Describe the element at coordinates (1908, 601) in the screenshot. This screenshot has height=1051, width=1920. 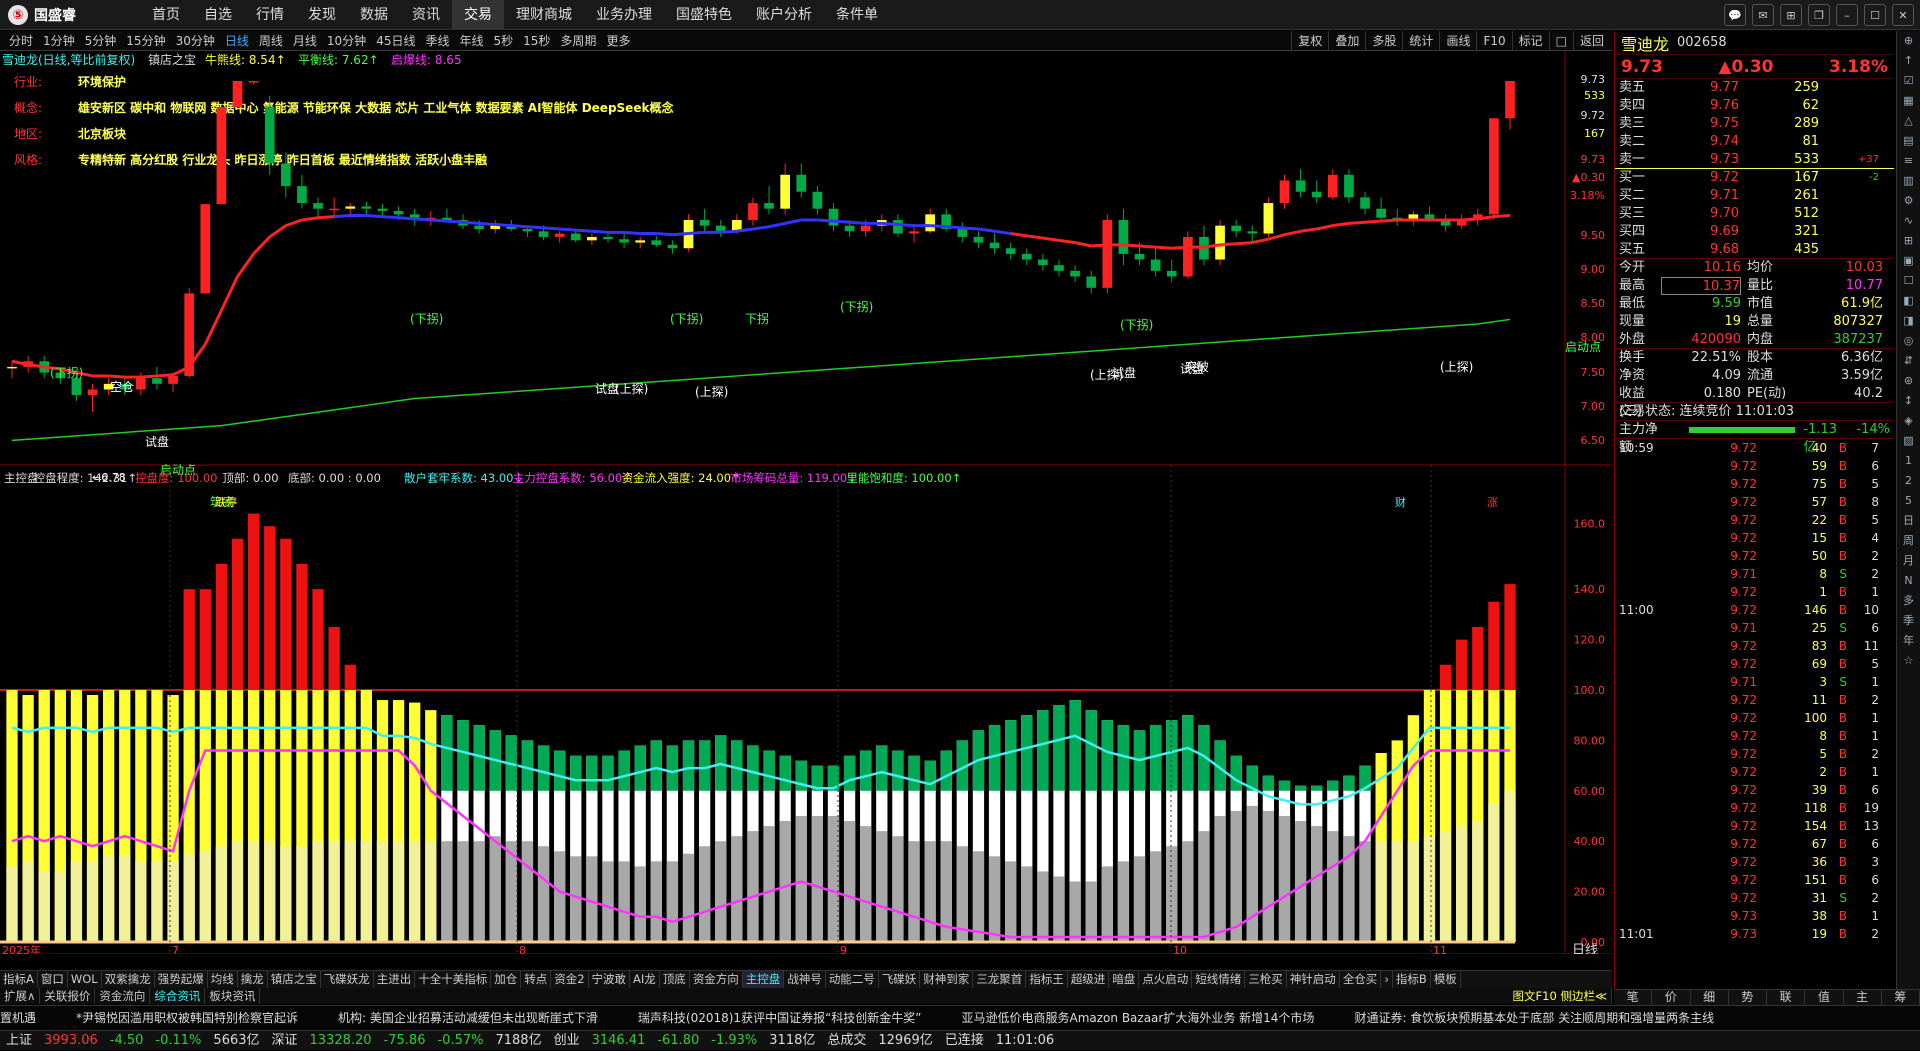
I see `sidebar-button: 多` at that location.